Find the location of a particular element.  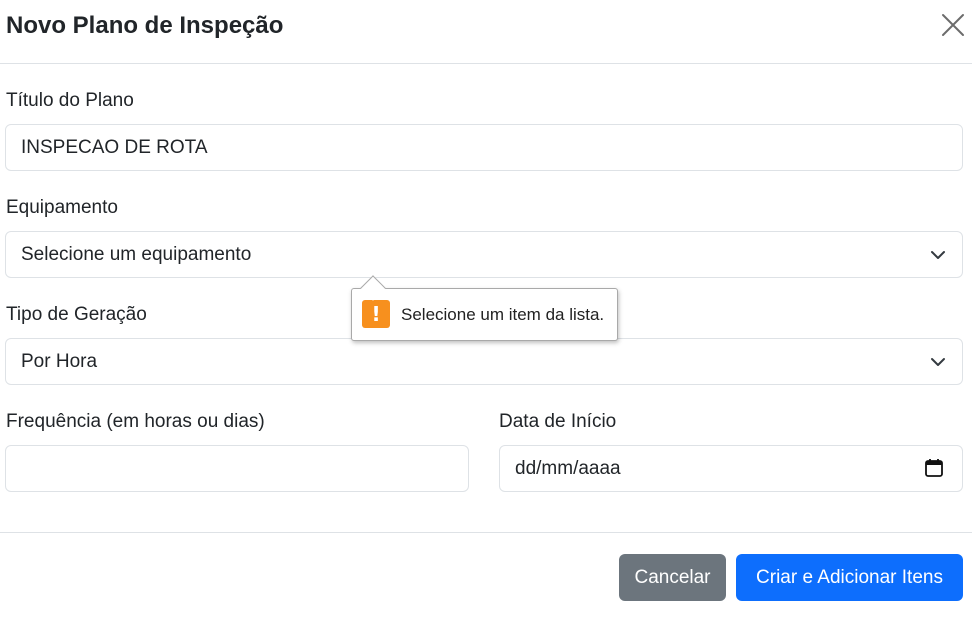

cancel-button: Cancelar is located at coordinates (672, 577).